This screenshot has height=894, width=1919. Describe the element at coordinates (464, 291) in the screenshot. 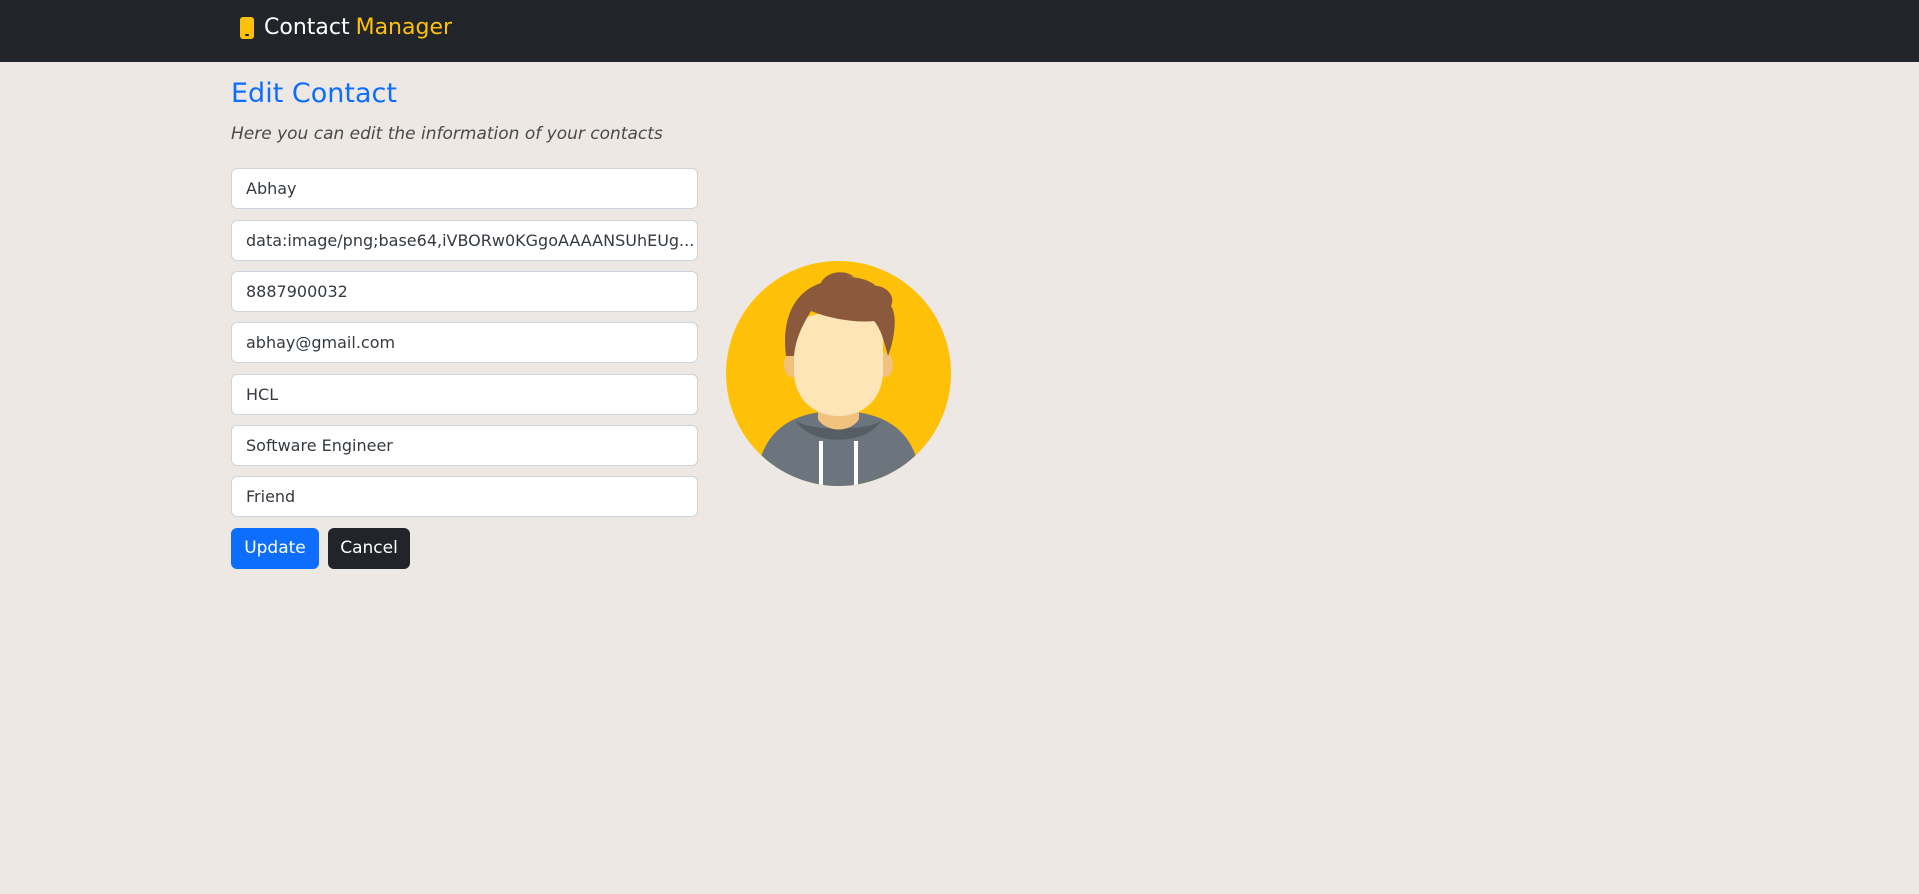

I see `mobile-field: 8887900032` at that location.